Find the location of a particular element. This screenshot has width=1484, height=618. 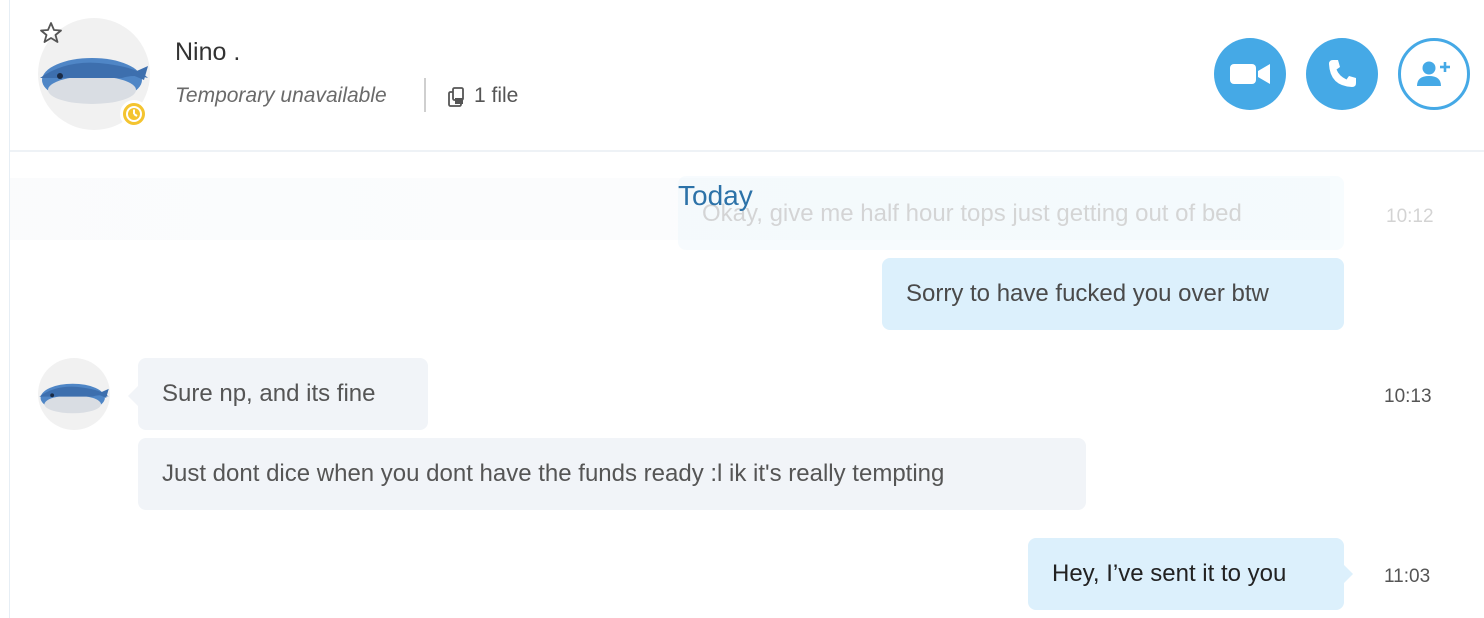

date-divider-label: Today is located at coordinates (715, 195).